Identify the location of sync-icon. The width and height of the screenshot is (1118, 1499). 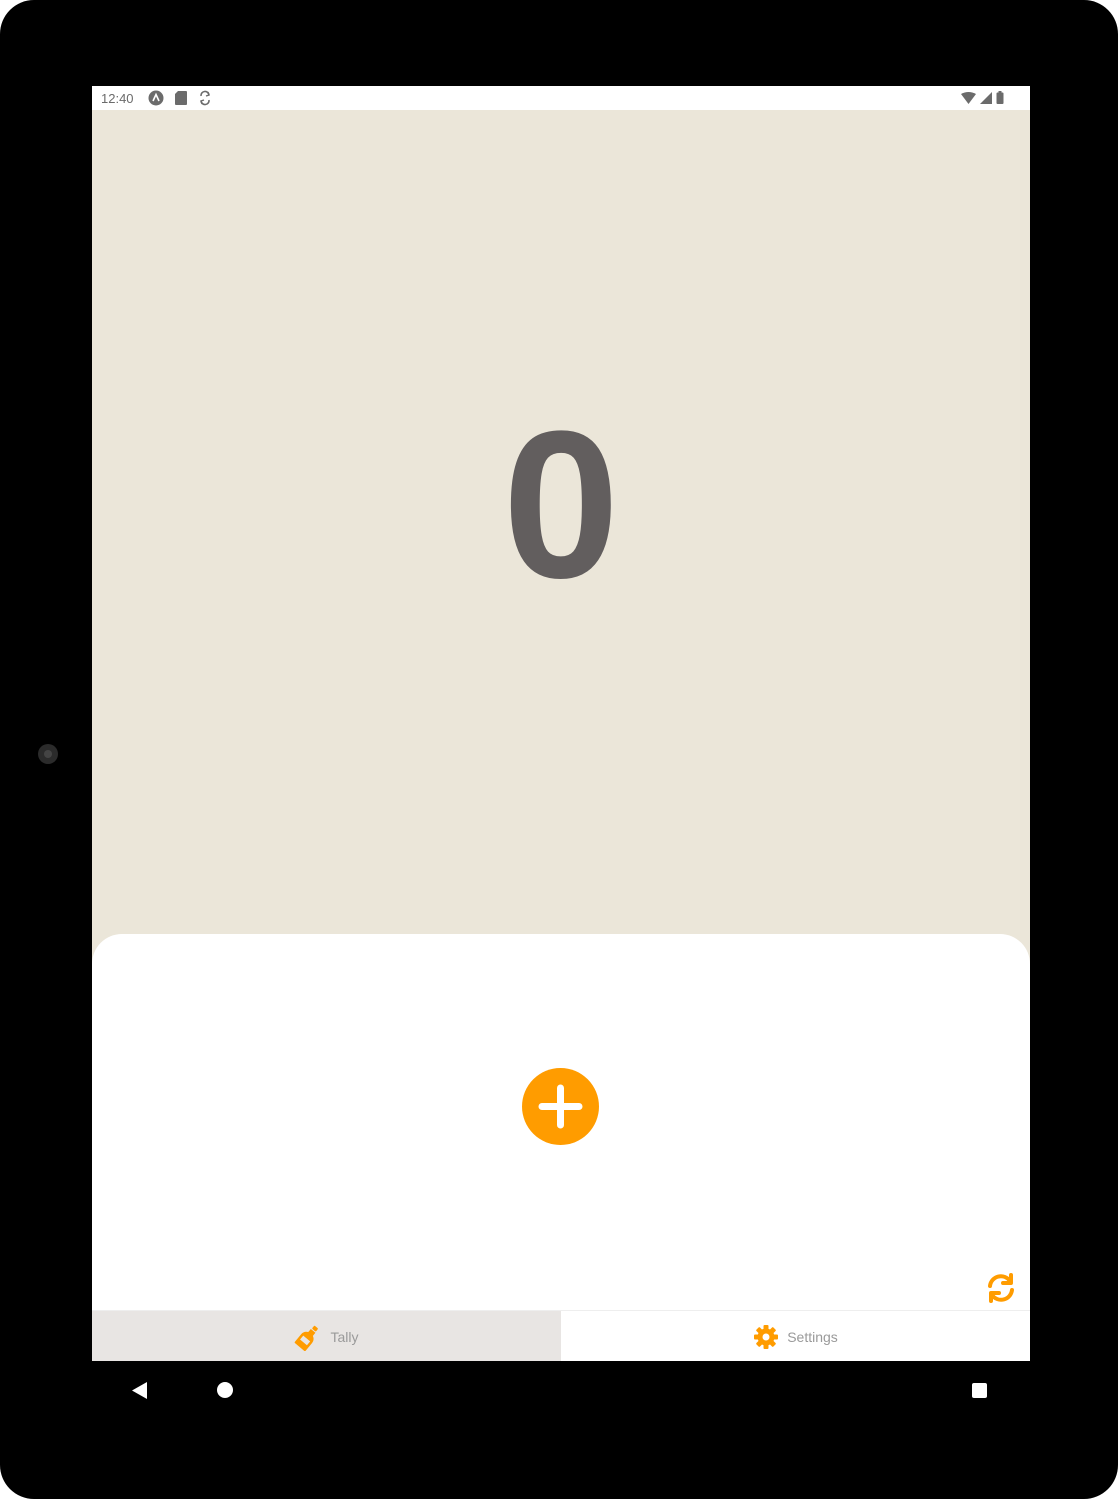
(205, 98).